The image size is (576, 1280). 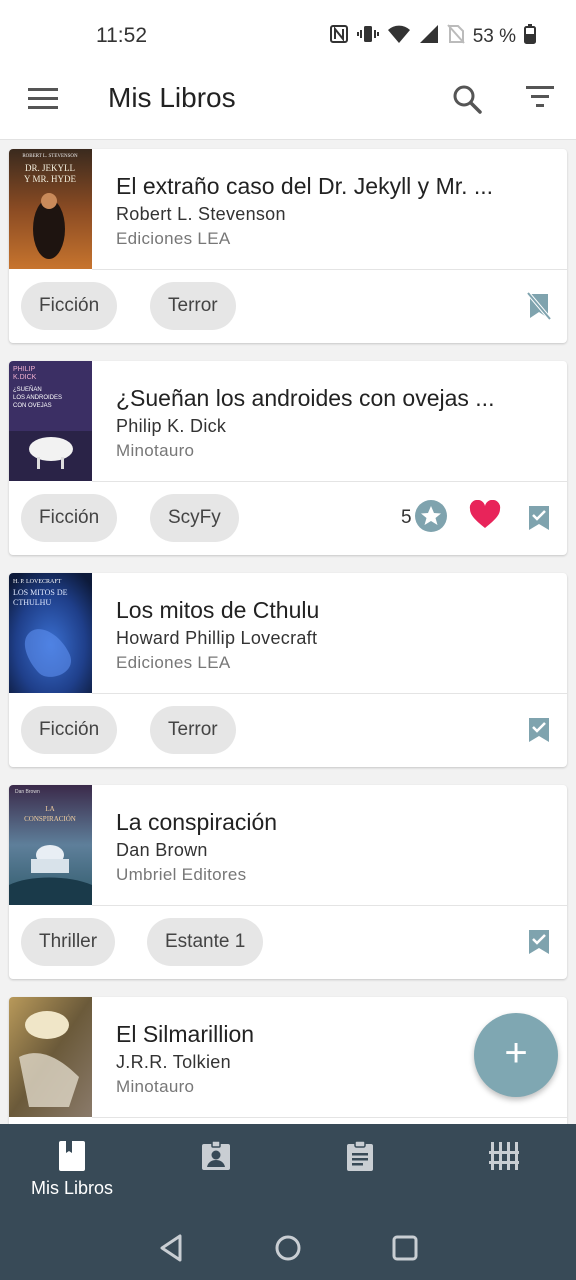 What do you see at coordinates (201, 214) in the screenshot?
I see `book-author: Robert L. Stevenson` at bounding box center [201, 214].